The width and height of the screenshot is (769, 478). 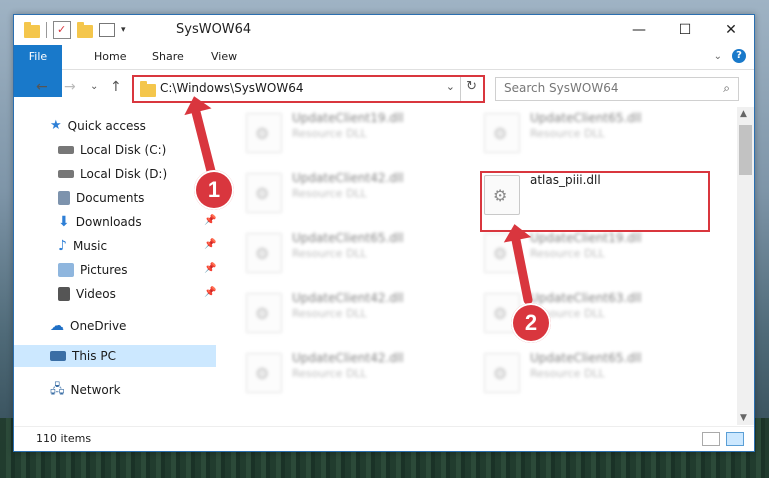 What do you see at coordinates (88, 326) in the screenshot?
I see `sidebar-item-onedrive: ☁ OneDrive` at bounding box center [88, 326].